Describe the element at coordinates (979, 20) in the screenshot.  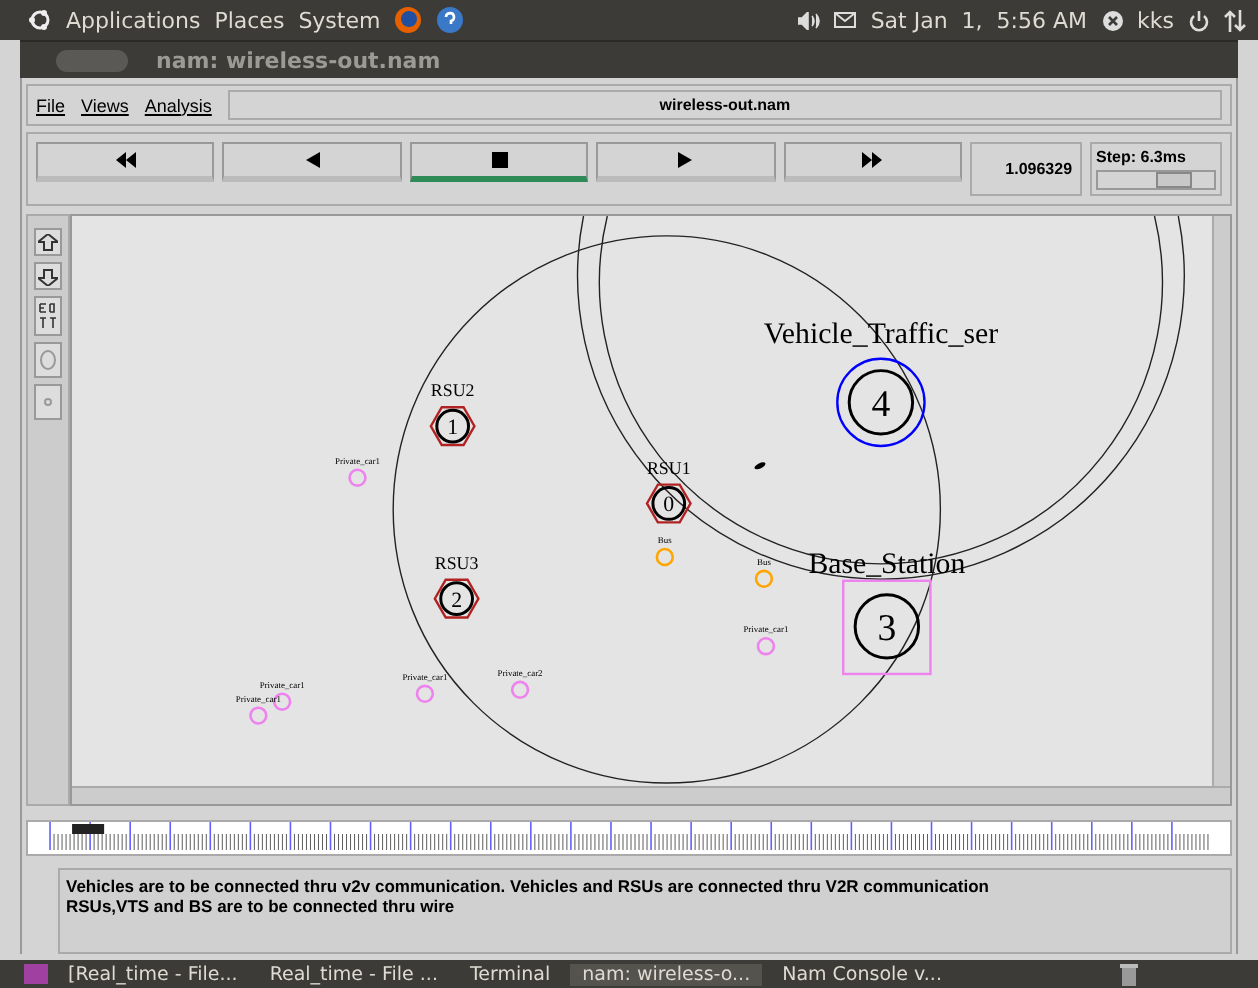
I see `clock: Sat Jan 1, 5:56 AM` at that location.